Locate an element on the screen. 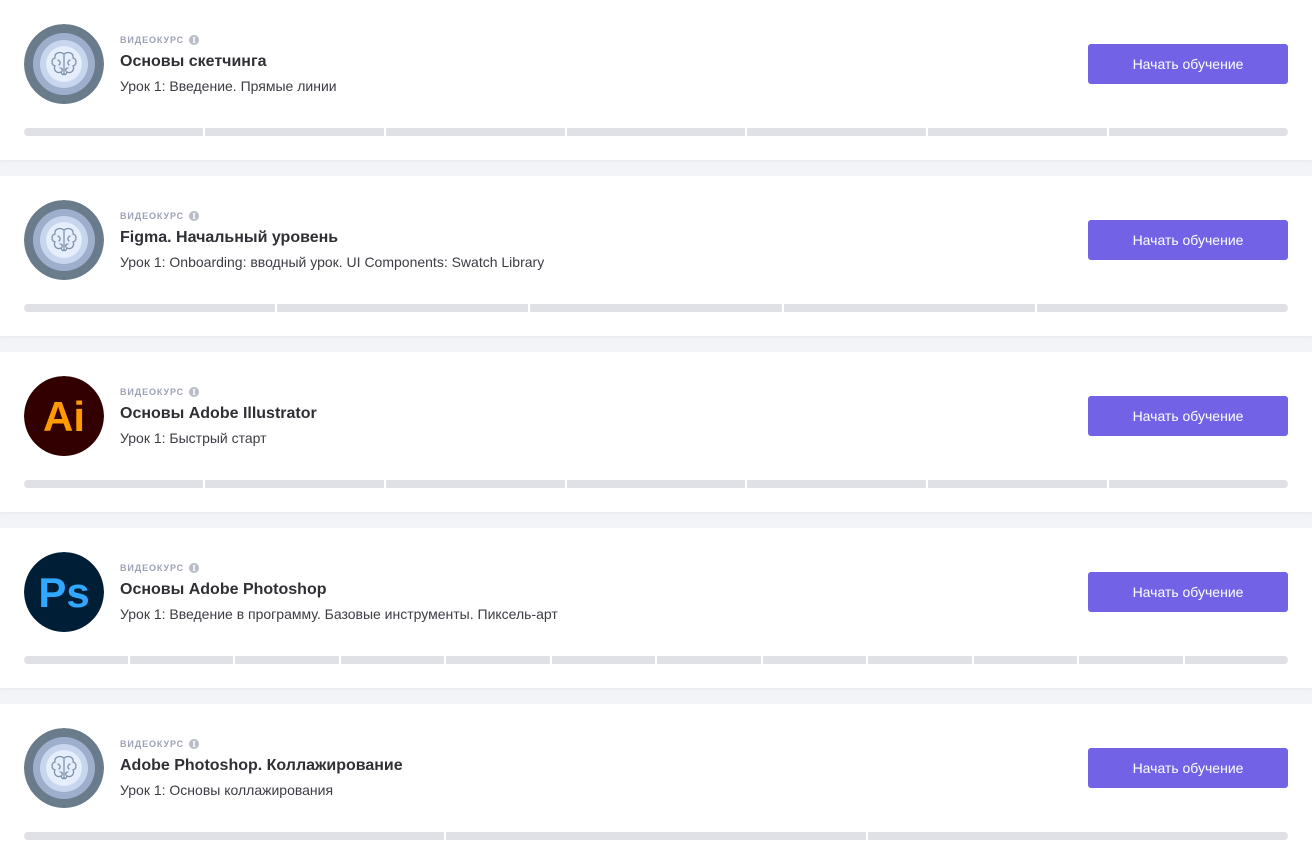  course-title: Основы скетчинга is located at coordinates (193, 62).